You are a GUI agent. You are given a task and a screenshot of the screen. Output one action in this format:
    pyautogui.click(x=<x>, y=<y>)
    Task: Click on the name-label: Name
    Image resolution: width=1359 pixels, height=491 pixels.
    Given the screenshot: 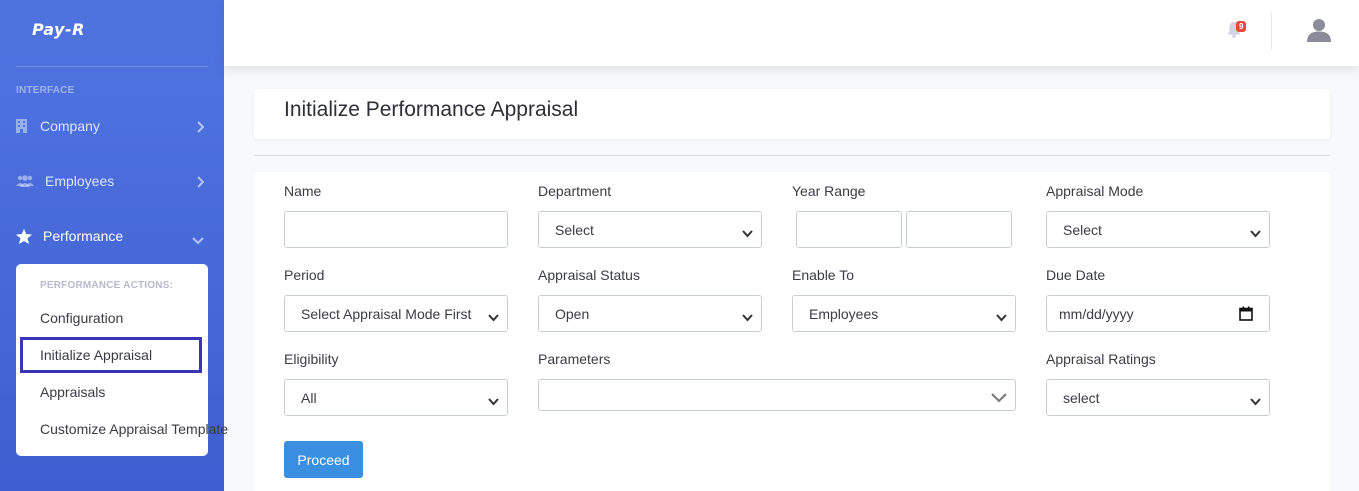 What is the action you would take?
    pyautogui.click(x=303, y=191)
    